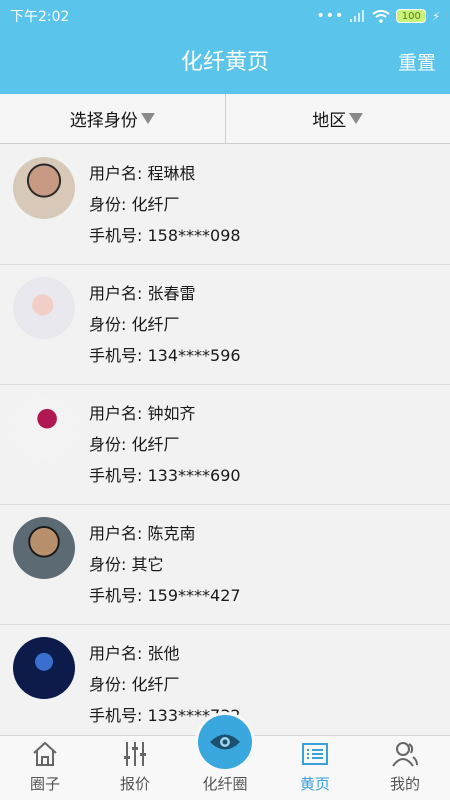 This screenshot has height=800, width=450. What do you see at coordinates (404, 784) in the screenshot?
I see `tab-label: 我的` at bounding box center [404, 784].